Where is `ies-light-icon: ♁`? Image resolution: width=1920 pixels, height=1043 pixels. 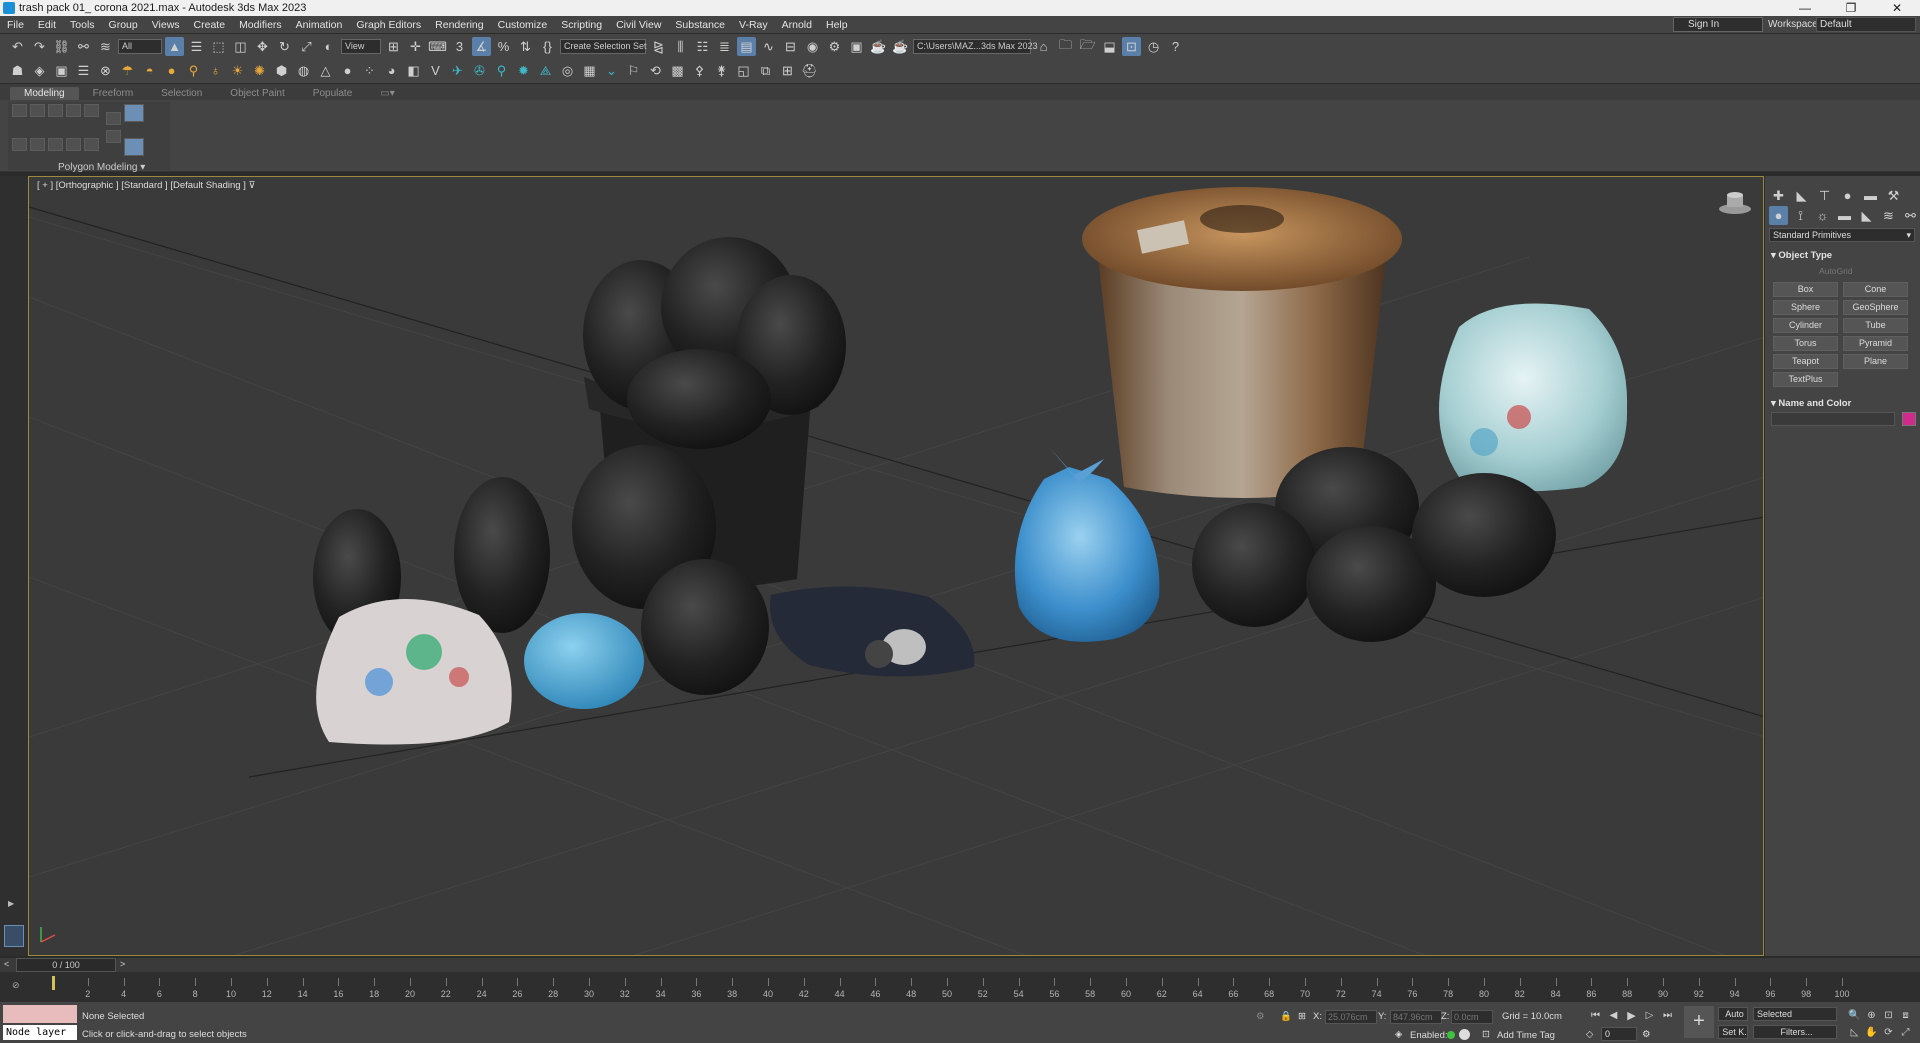 ies-light-icon: ♁ is located at coordinates (215, 70).